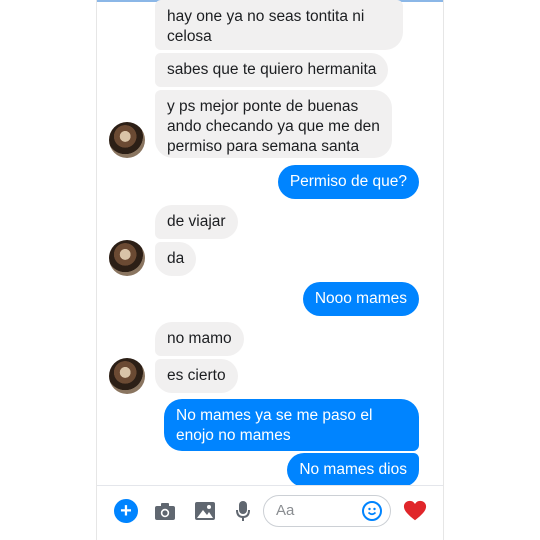 The width and height of the screenshot is (540, 540). I want to click on message-text-line: enojo no mames, so click(233, 435).